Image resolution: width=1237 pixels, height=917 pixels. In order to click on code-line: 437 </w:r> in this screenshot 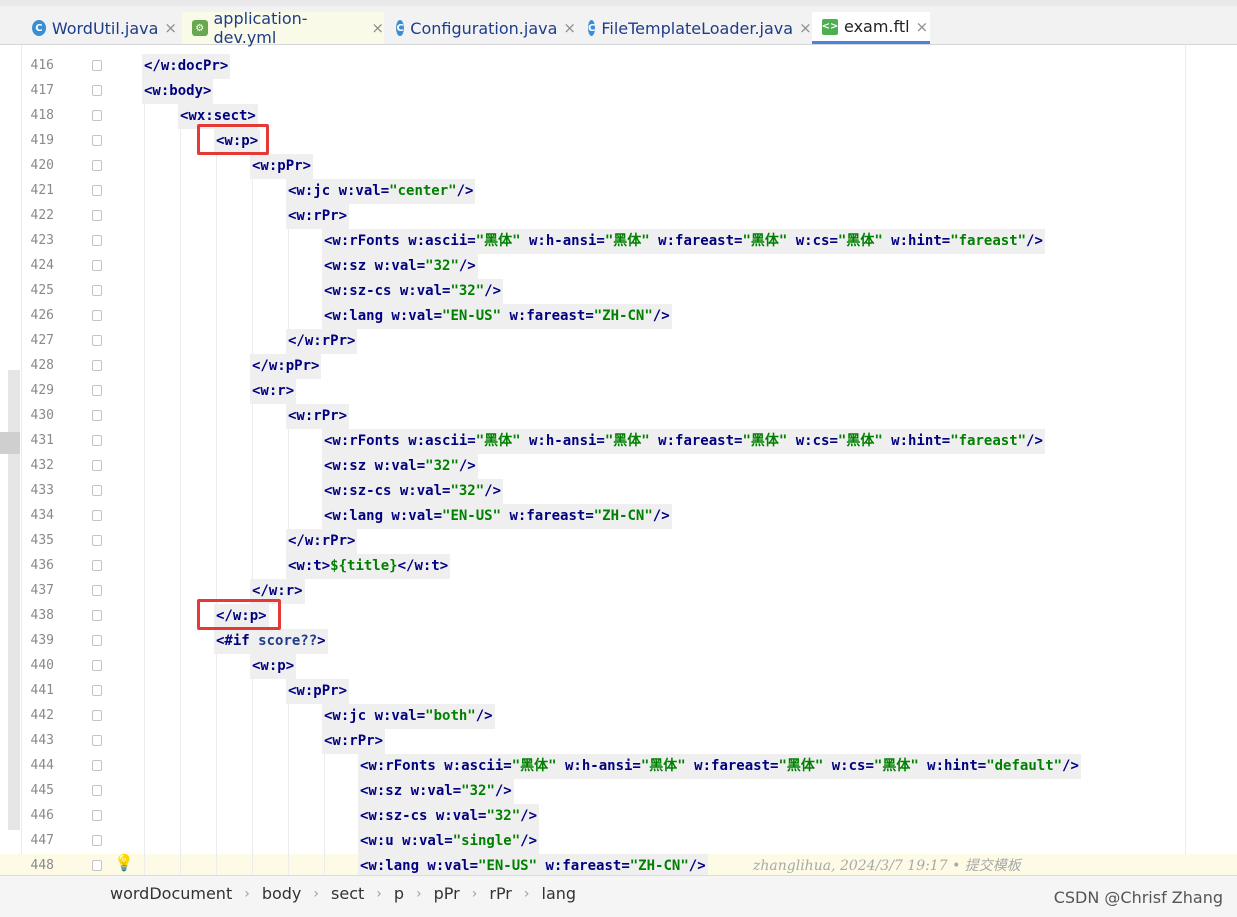, I will do `click(618, 591)`.